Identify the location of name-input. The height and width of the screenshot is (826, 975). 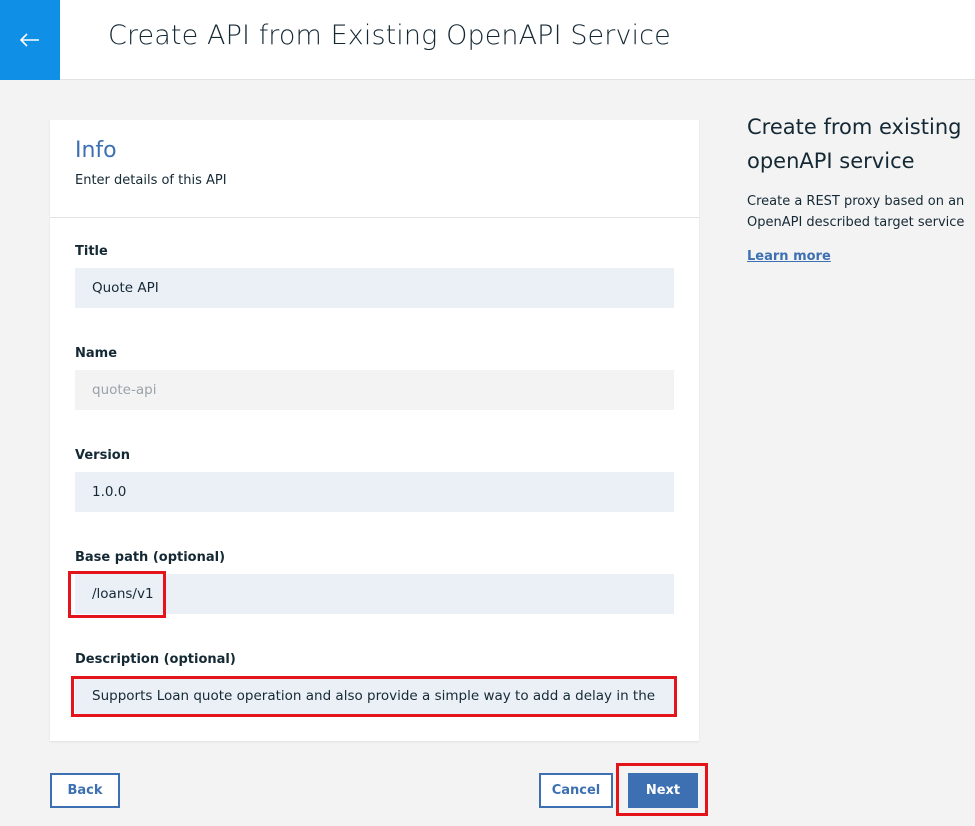
(374, 390).